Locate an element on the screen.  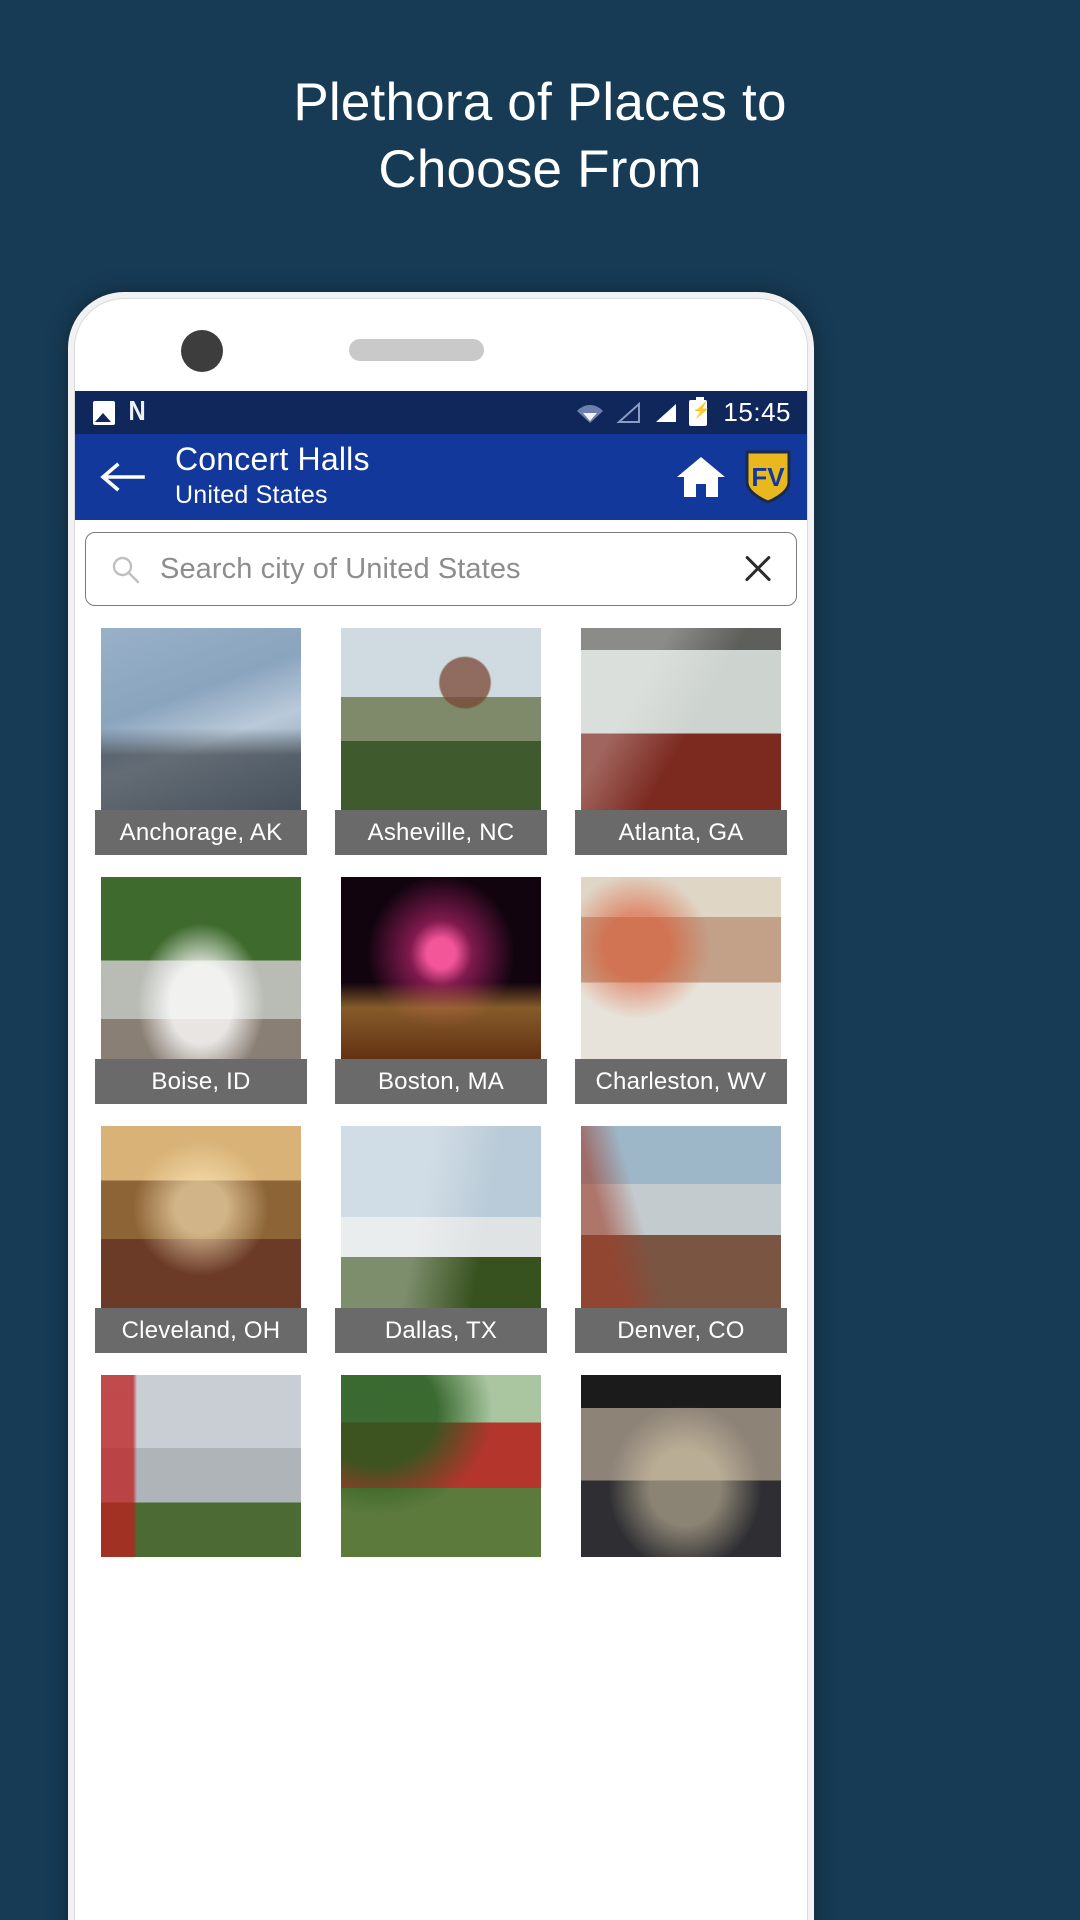
page-title: Concert Halls is located at coordinates (272, 459).